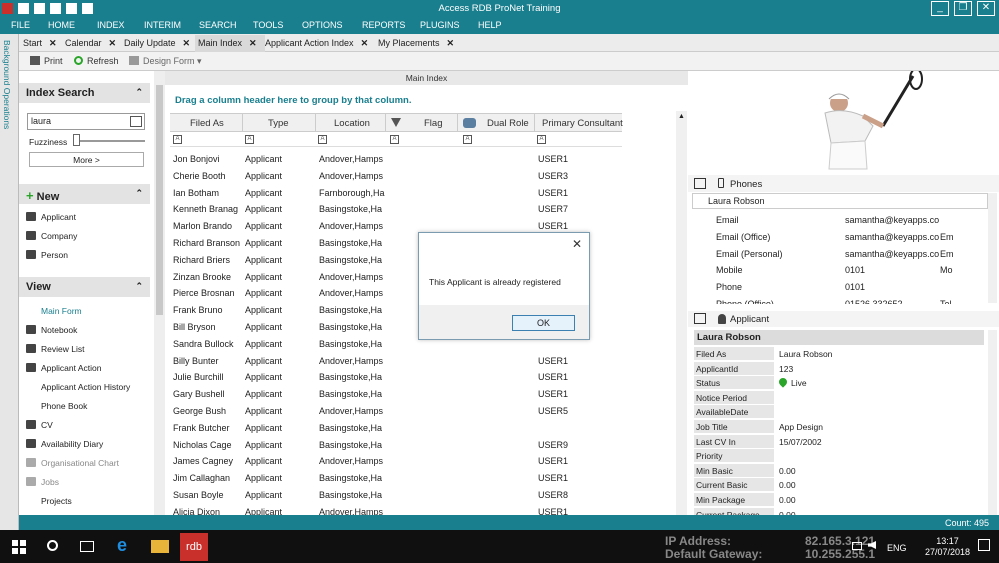 Image resolution: width=999 pixels, height=563 pixels. Describe the element at coordinates (383, 25) in the screenshot. I see `menu-reports: REPORTS` at that location.